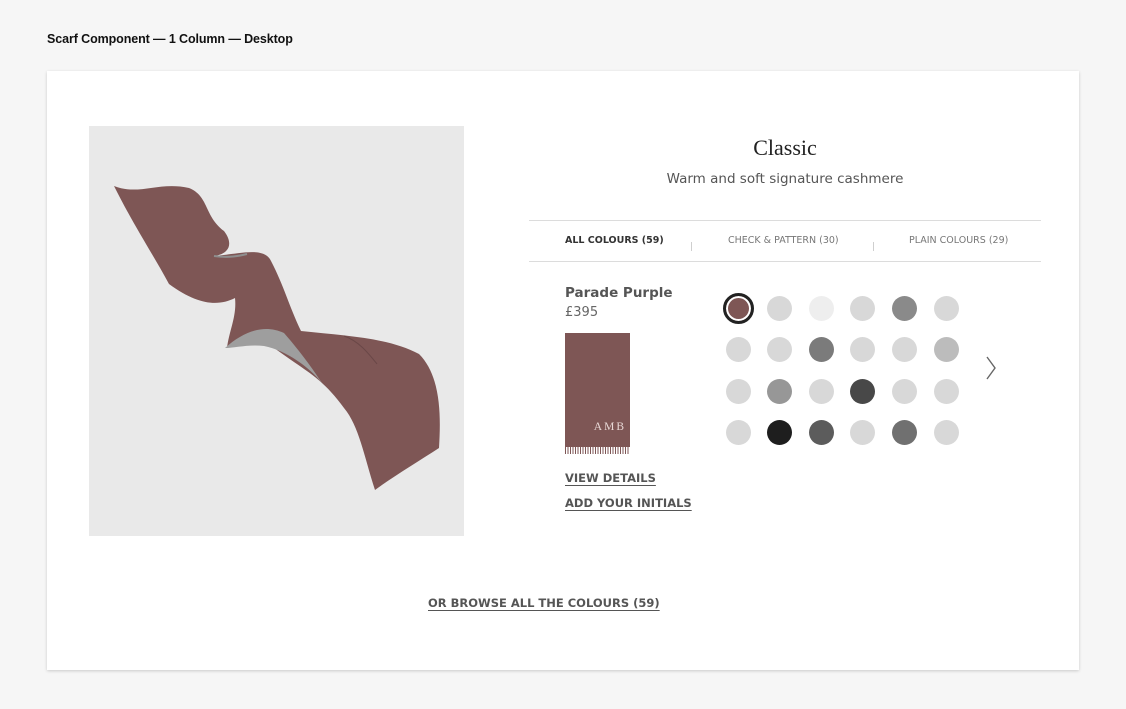 This screenshot has width=1126, height=709. I want to click on tab-all-colours: ALL COLOURS (59), so click(614, 240).